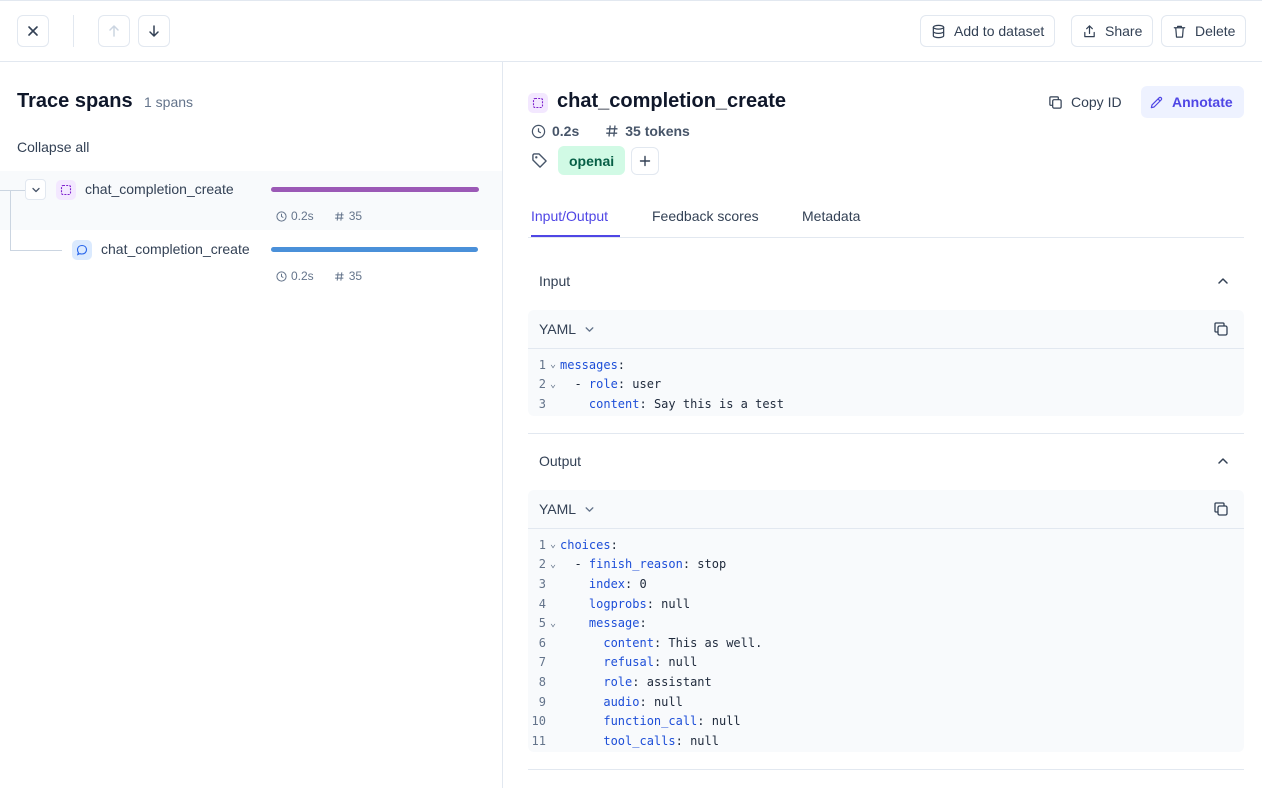 The height and width of the screenshot is (788, 1262). What do you see at coordinates (542, 603) in the screenshot?
I see `line-number: 4` at bounding box center [542, 603].